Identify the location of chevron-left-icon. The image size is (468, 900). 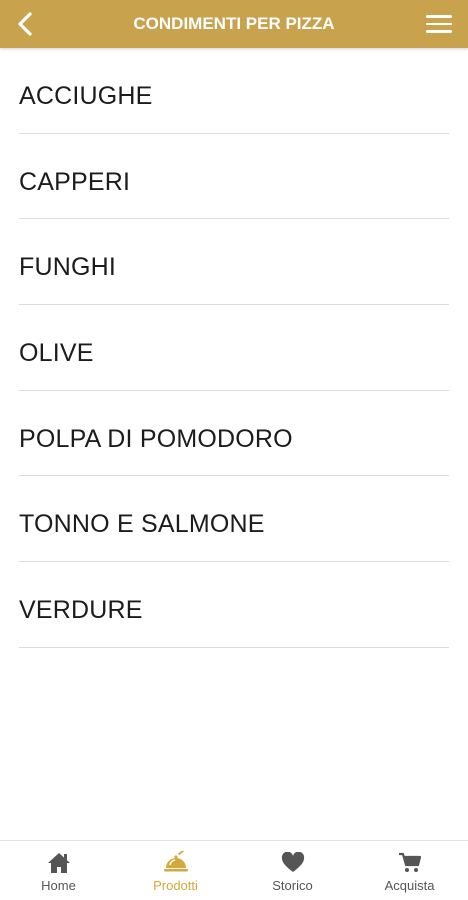
(25, 24).